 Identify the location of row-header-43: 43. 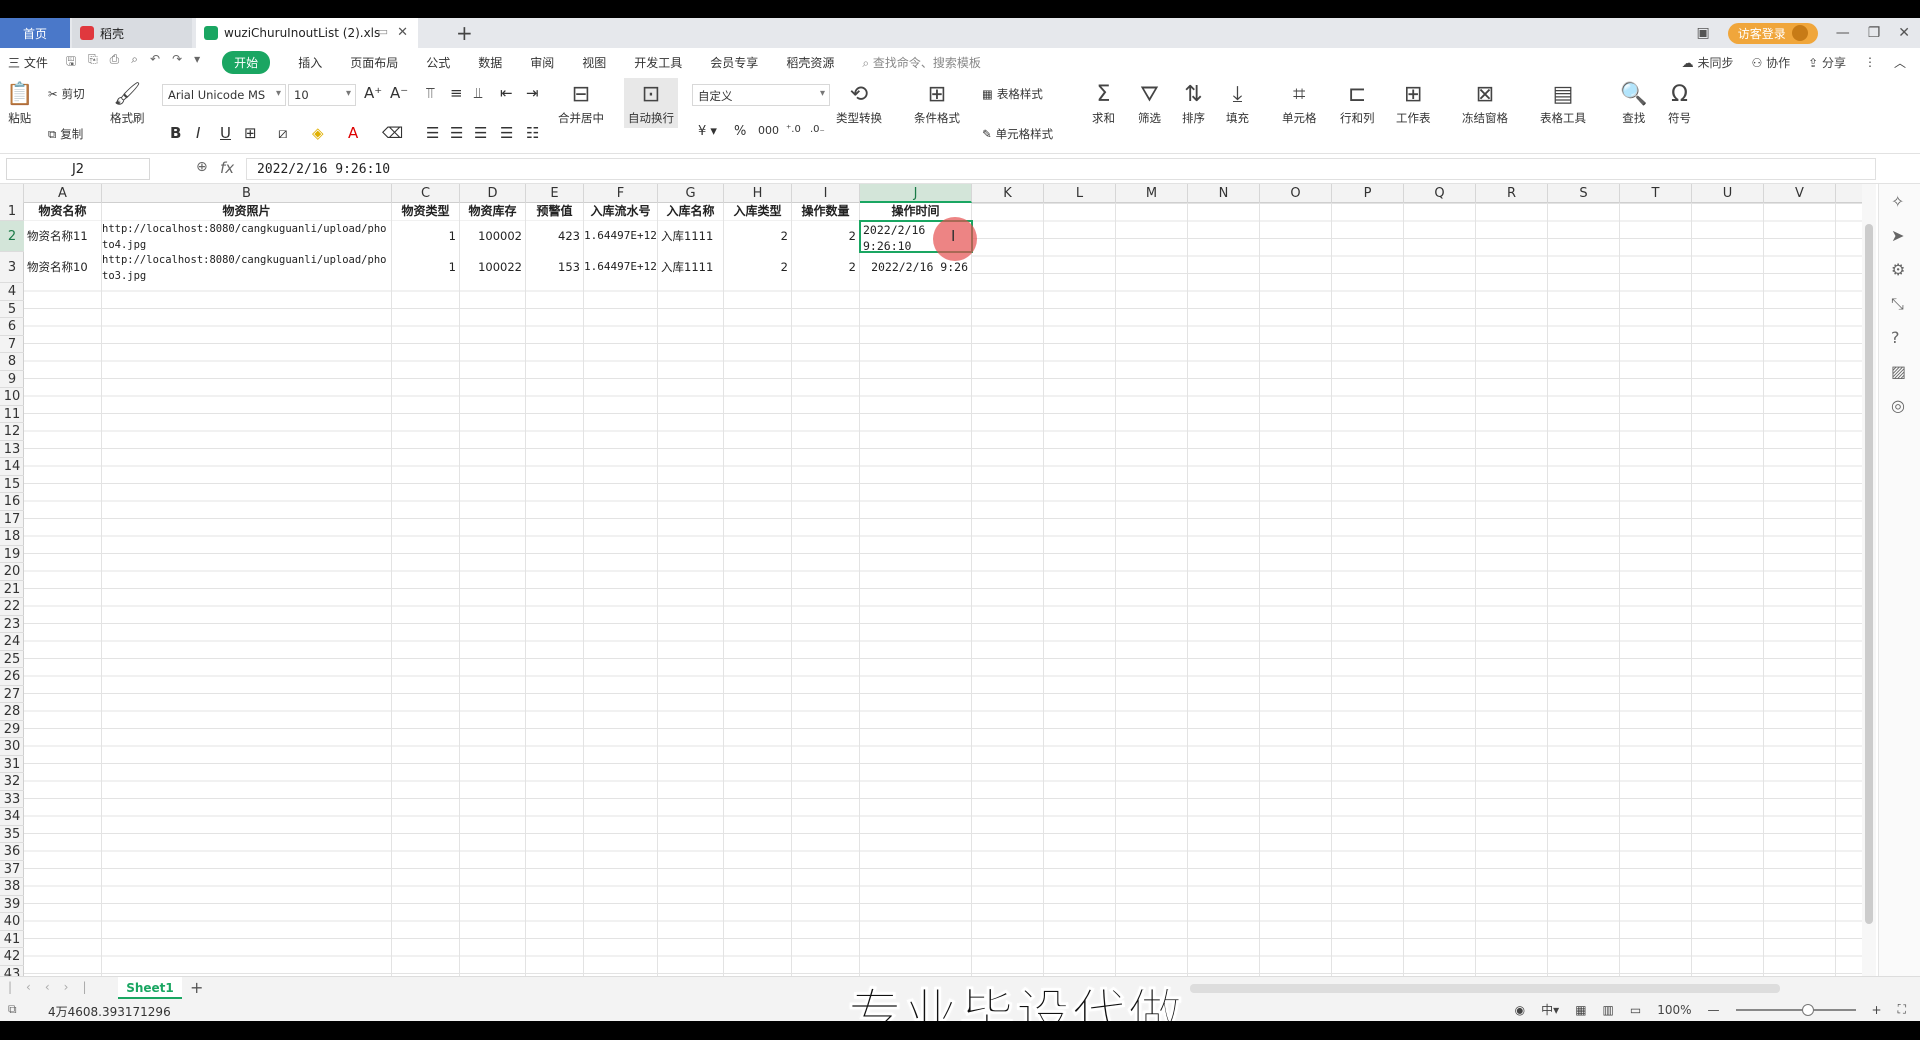
(12, 971).